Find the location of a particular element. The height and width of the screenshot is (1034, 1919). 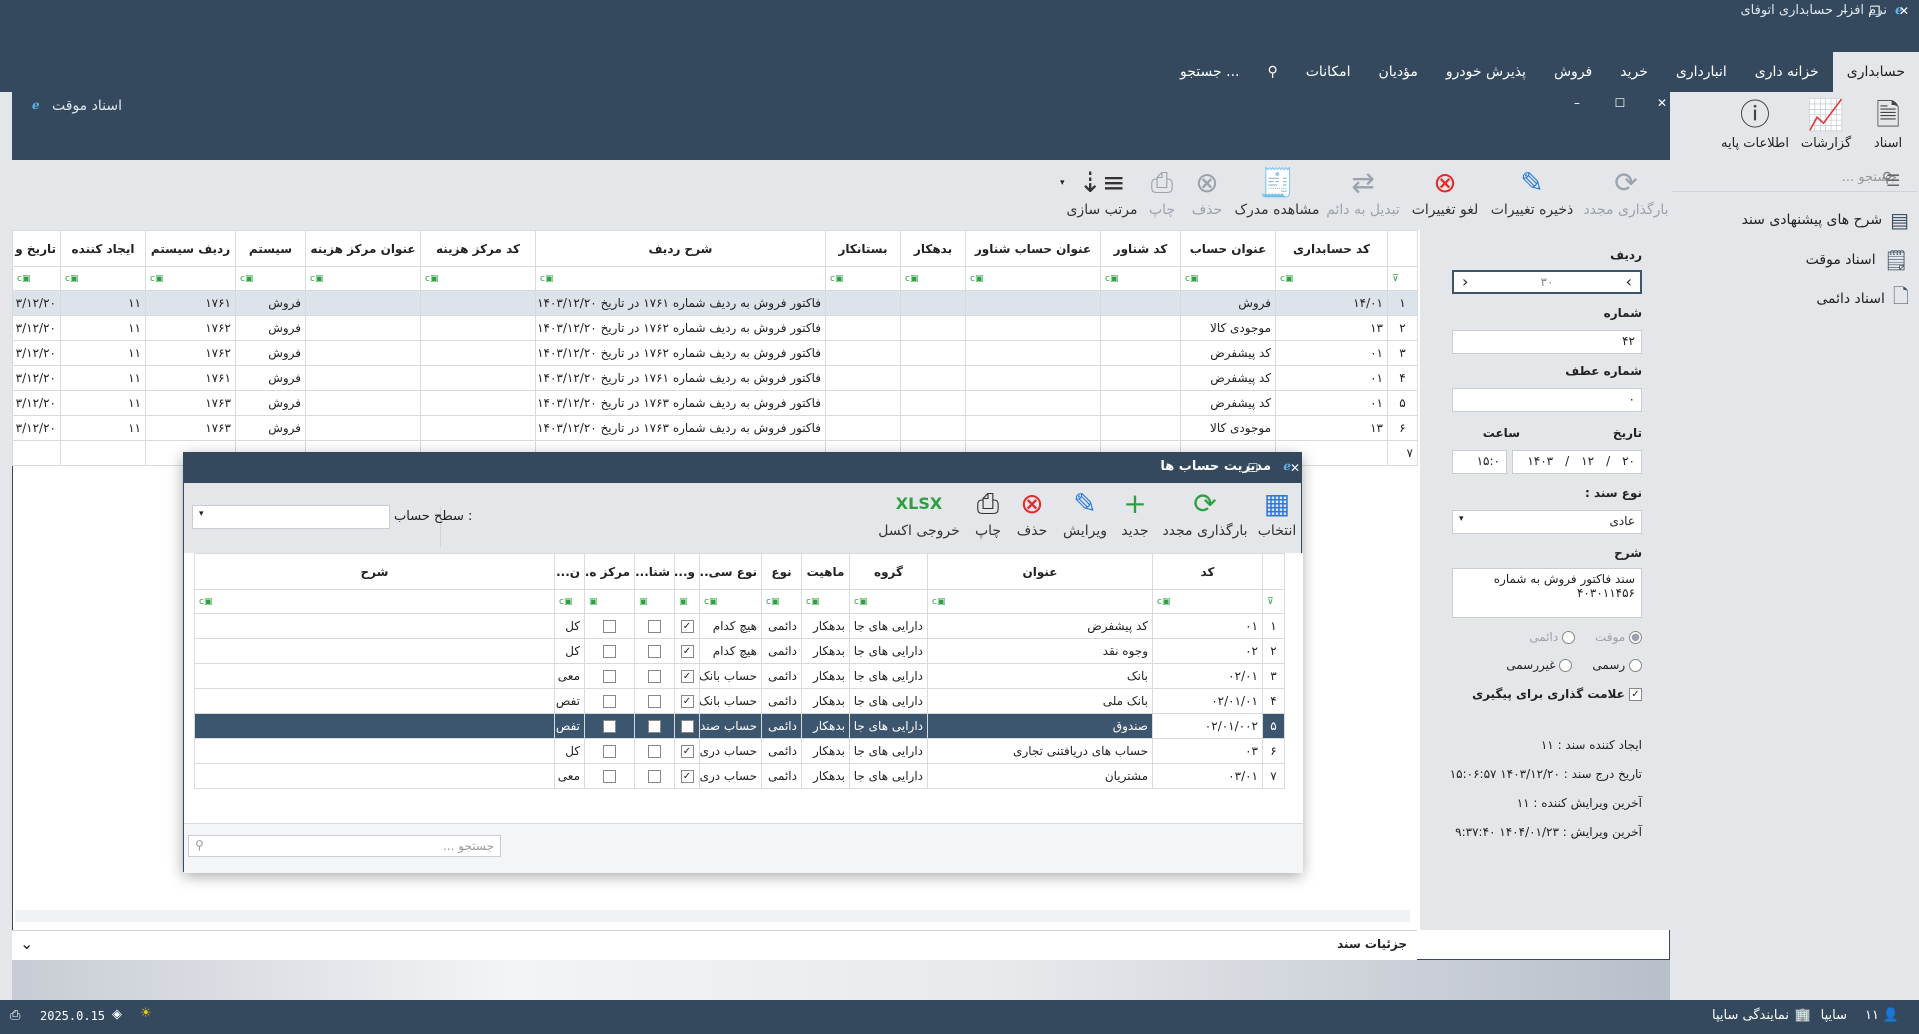

edit-button: ✎ ویرایش is located at coordinates (1085, 513).